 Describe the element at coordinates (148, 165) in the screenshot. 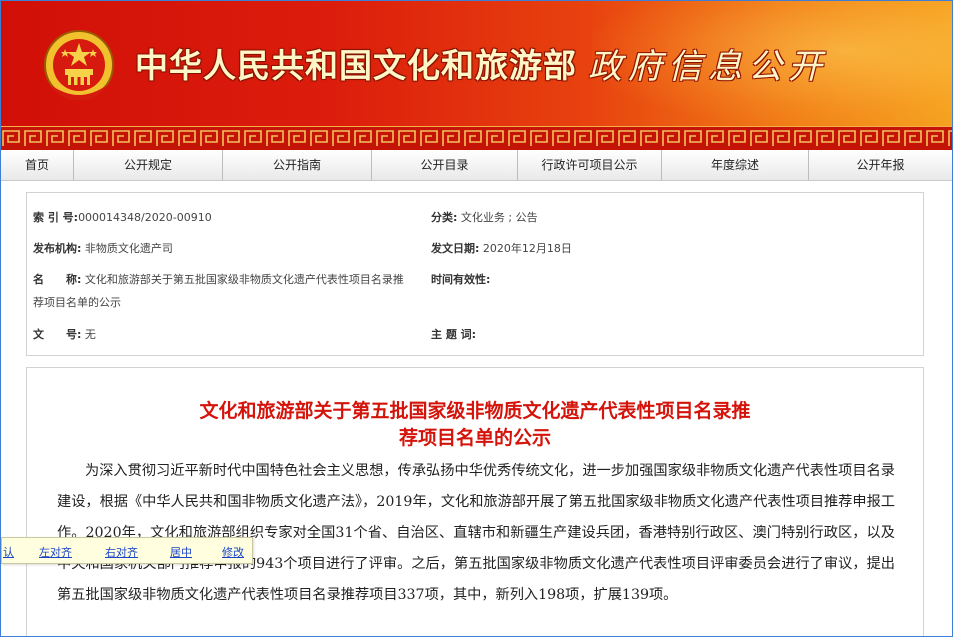

I see `nav-disclosure-rules: 公开规定` at that location.